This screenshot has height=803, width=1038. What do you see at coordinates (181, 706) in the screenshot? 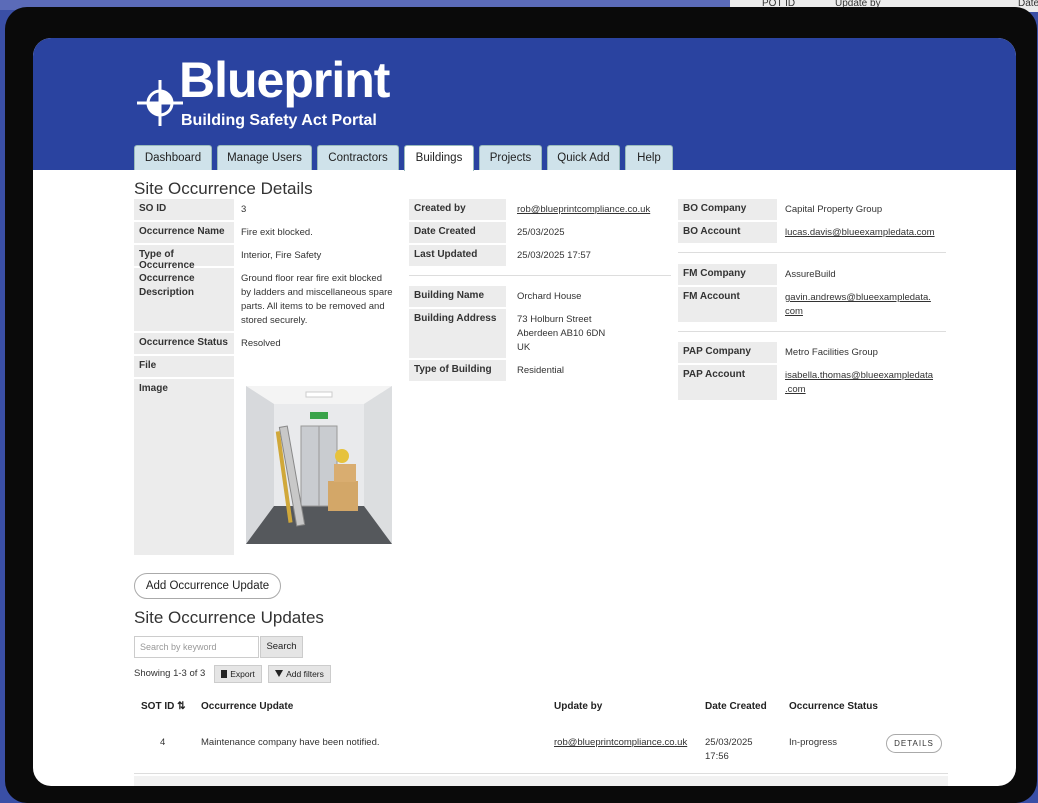
I see `sort-icon: ⇅` at bounding box center [181, 706].